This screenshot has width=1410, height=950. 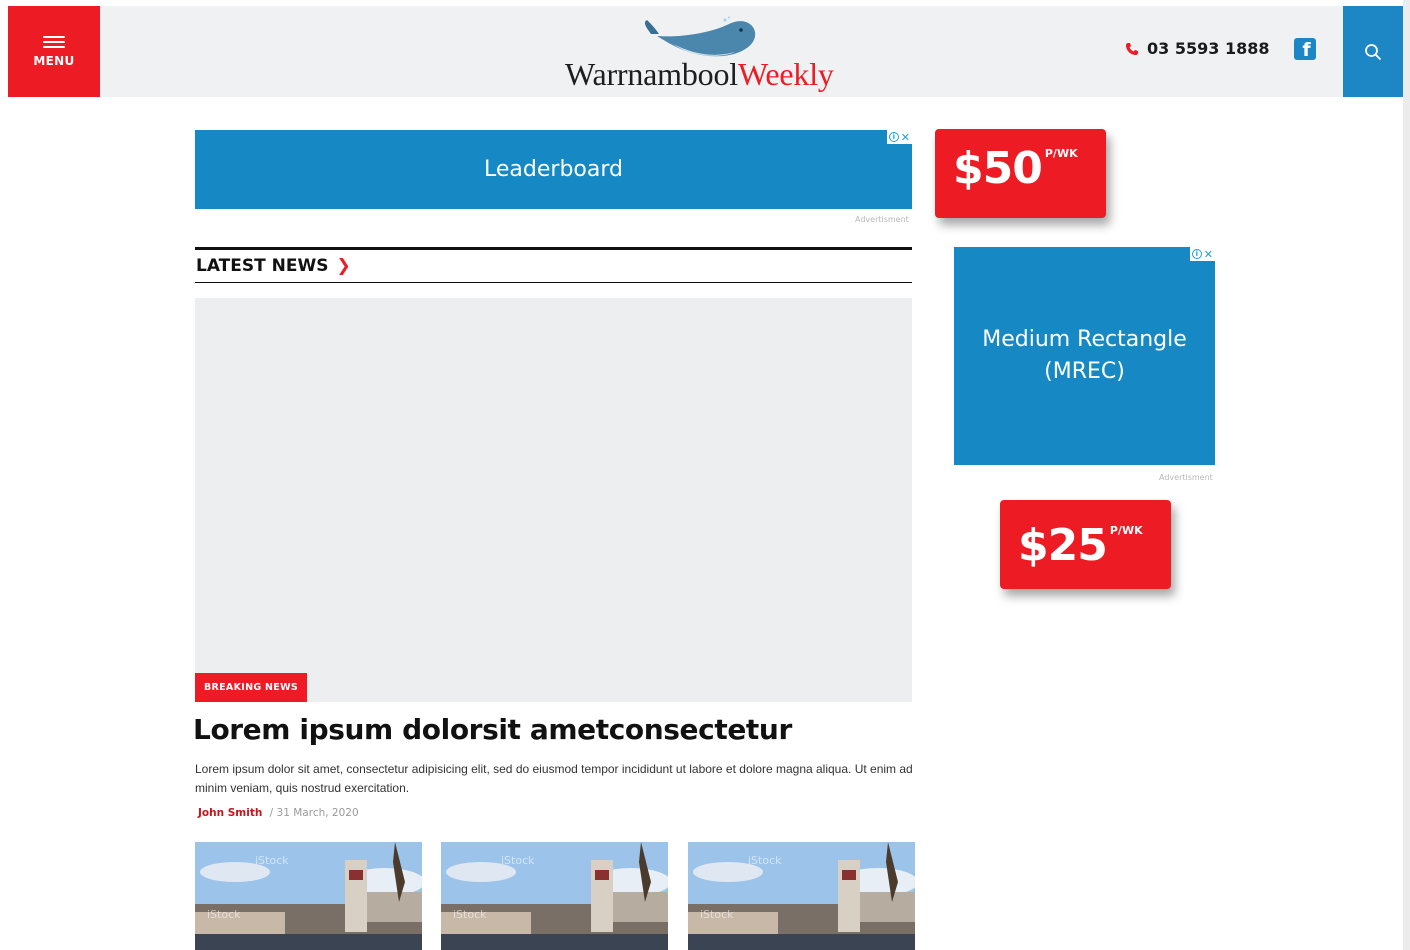 I want to click on mrec-ad-label: Medium Rectangle (MREC), so click(x=1084, y=355).